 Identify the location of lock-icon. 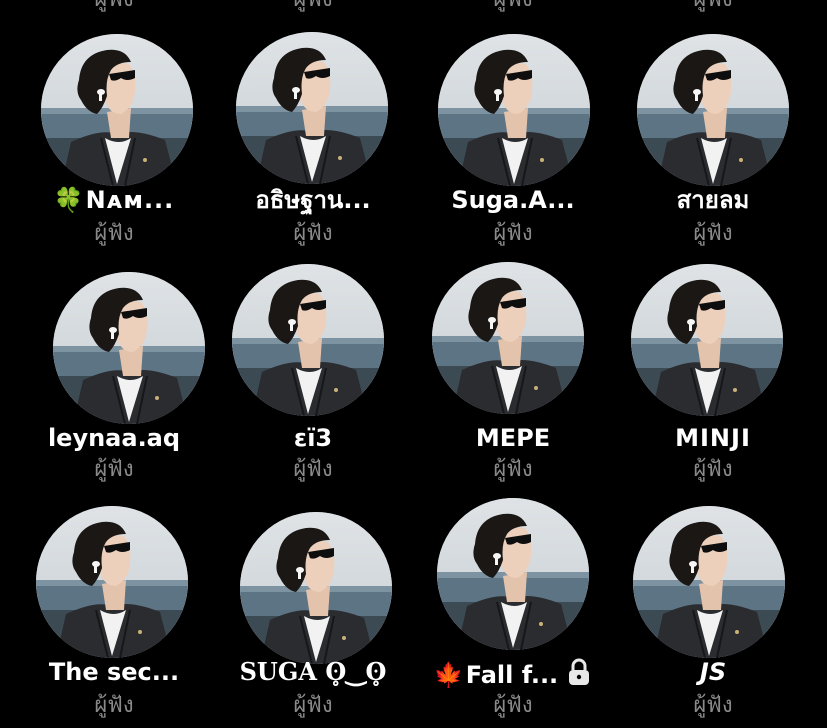
(579, 675).